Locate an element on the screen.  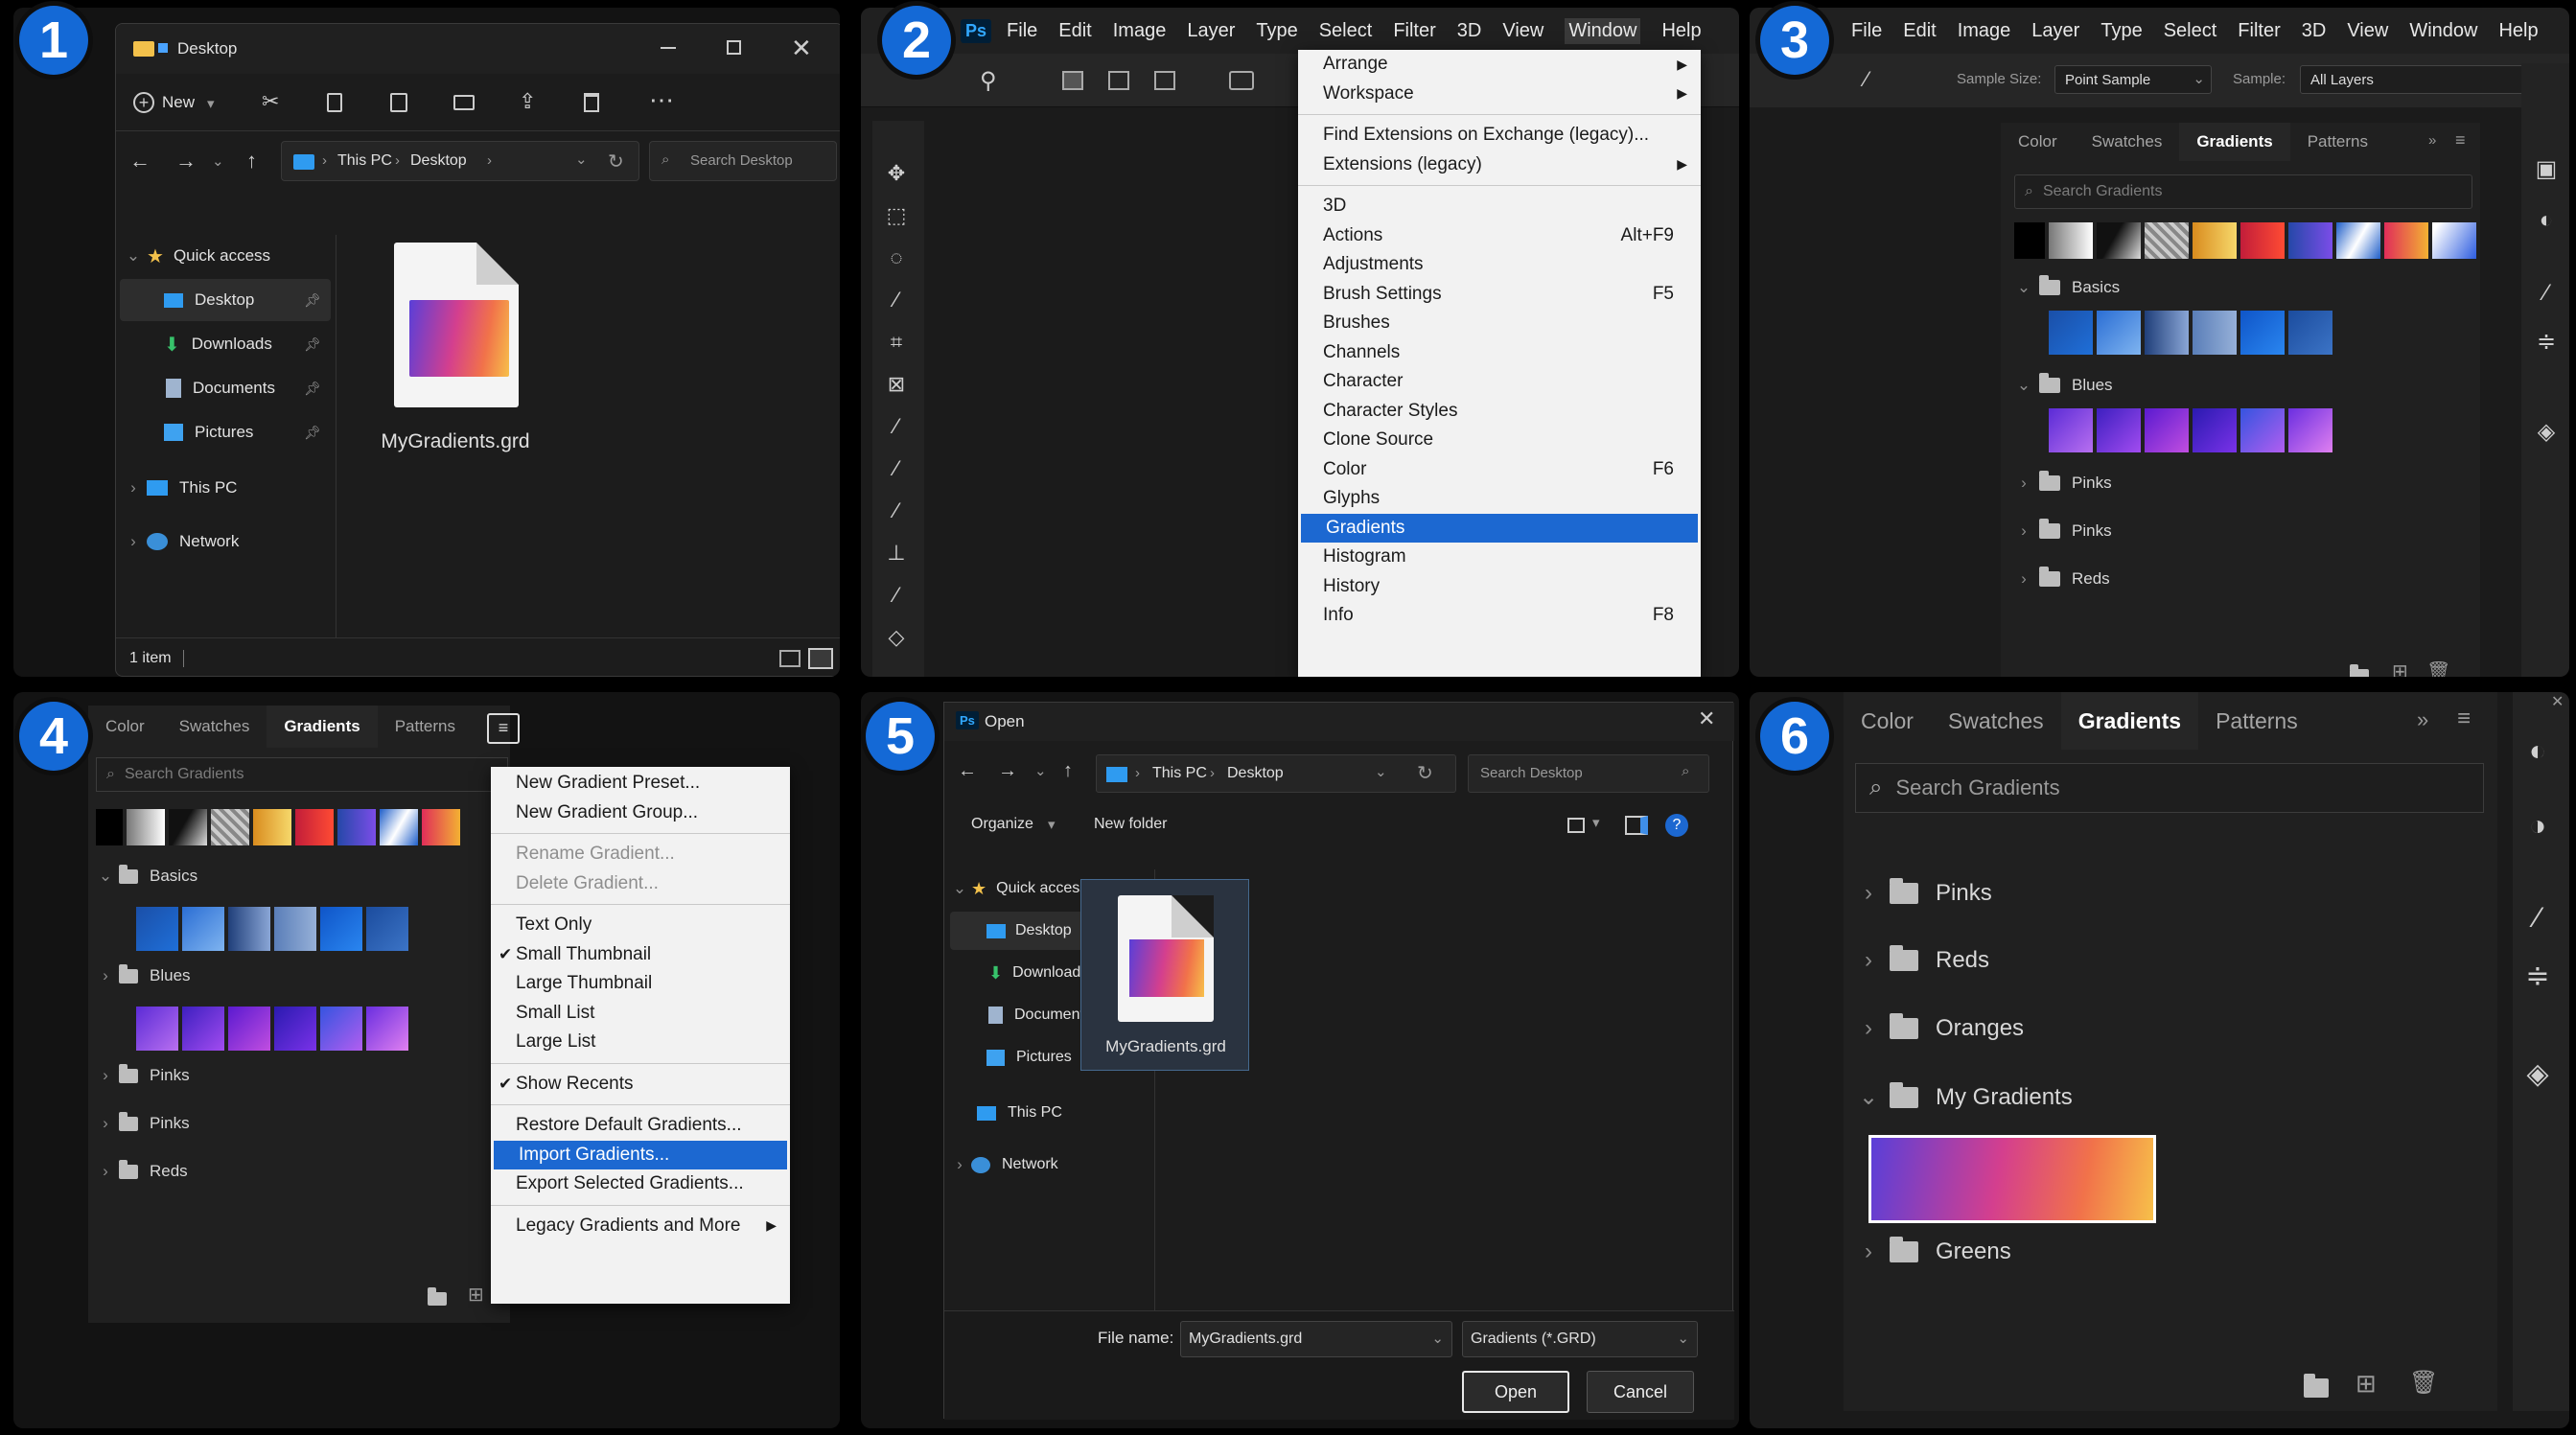
new-plus-icon: + is located at coordinates (144, 102).